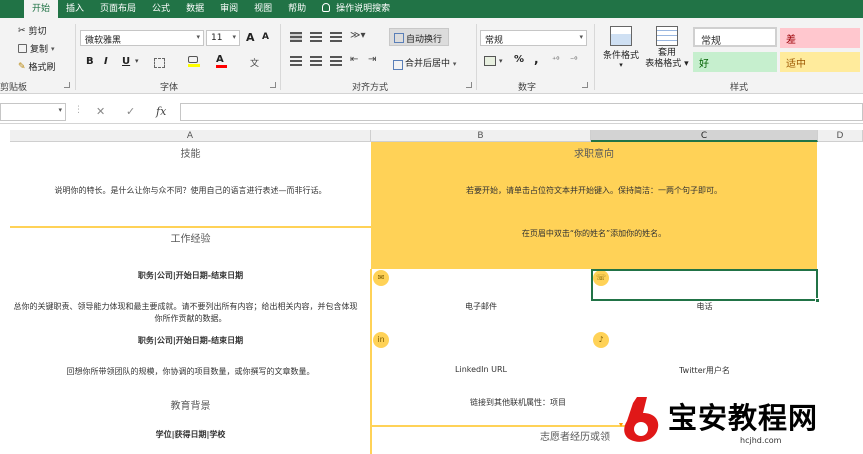 This screenshot has width=863, height=454. What do you see at coordinates (621, 47) in the screenshot?
I see `conditional-formatting-button: 条件格式 ▾` at bounding box center [621, 47].